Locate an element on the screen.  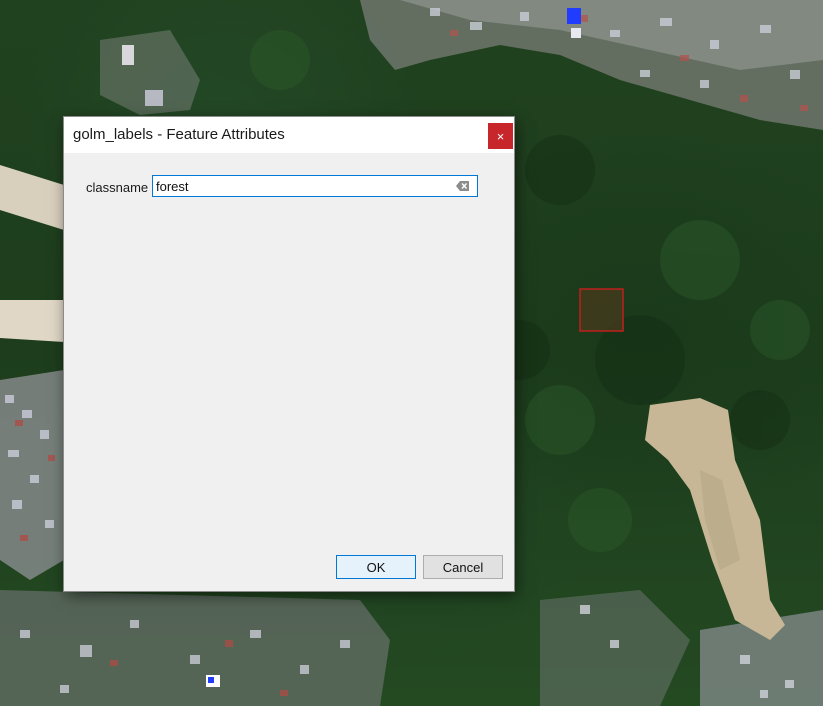
close-button: × is located at coordinates (500, 136).